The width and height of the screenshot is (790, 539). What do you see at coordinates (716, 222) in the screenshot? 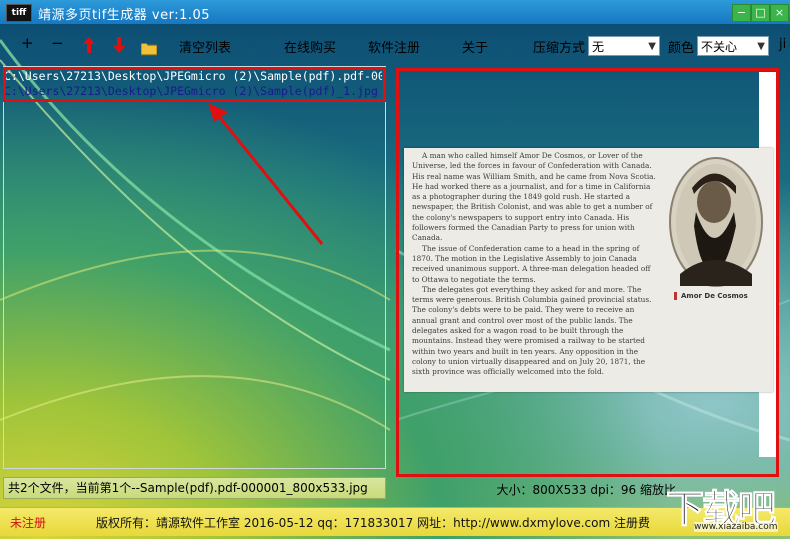
I see `portrait-image` at bounding box center [716, 222].